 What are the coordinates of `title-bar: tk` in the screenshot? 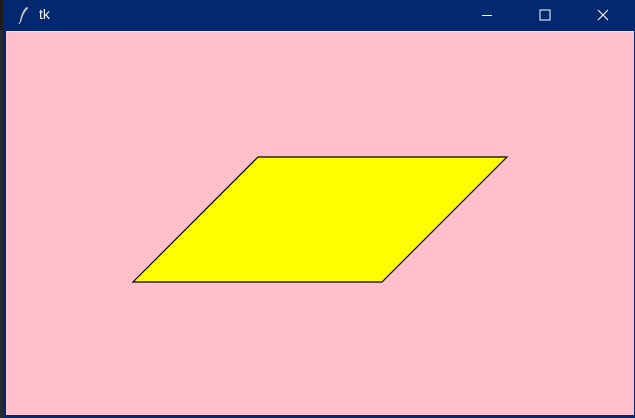 It's located at (319, 15).